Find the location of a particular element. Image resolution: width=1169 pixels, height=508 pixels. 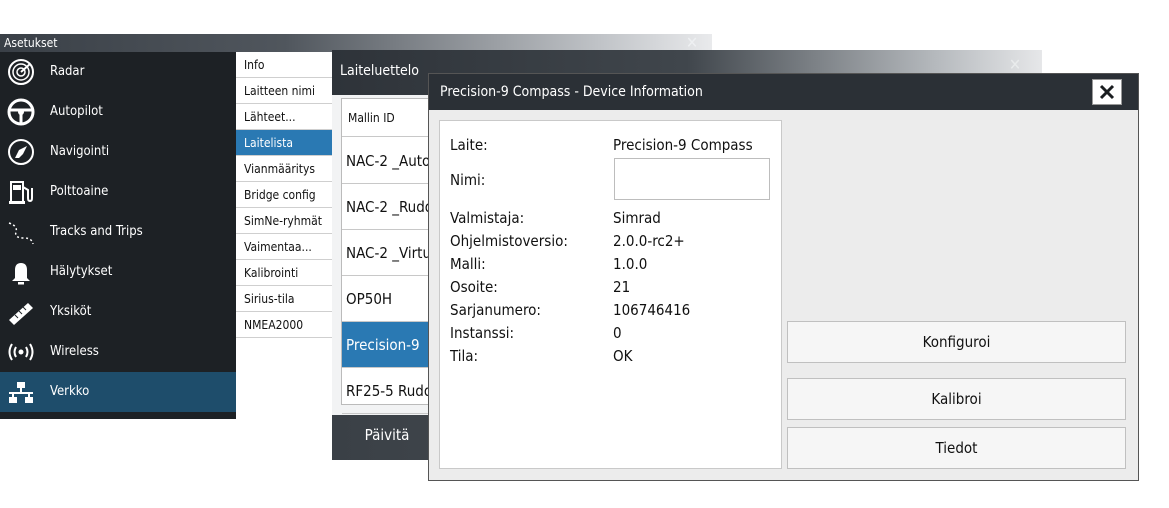

close-icon is located at coordinates (1107, 92).